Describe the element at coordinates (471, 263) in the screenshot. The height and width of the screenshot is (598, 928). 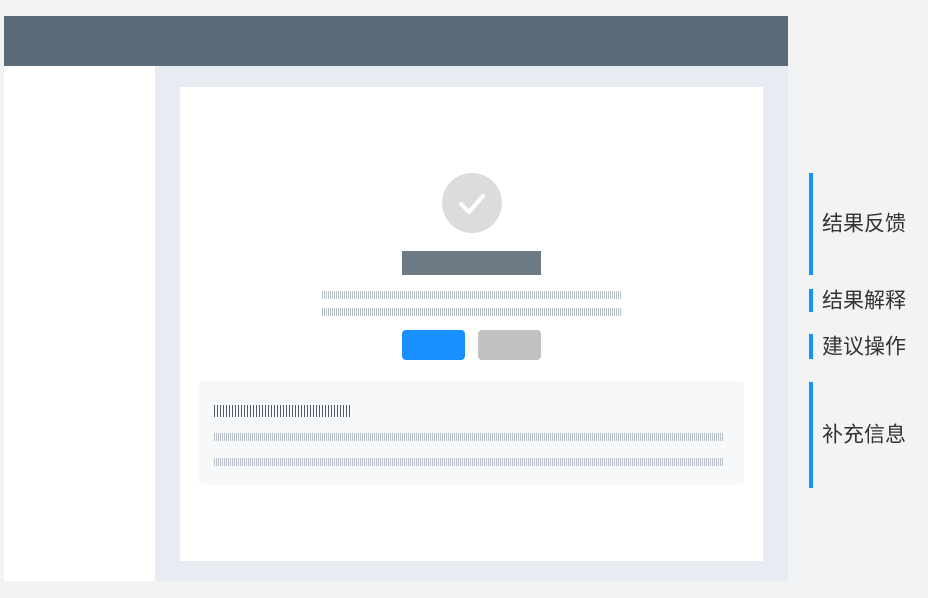
I see `result-title-placeholder` at that location.